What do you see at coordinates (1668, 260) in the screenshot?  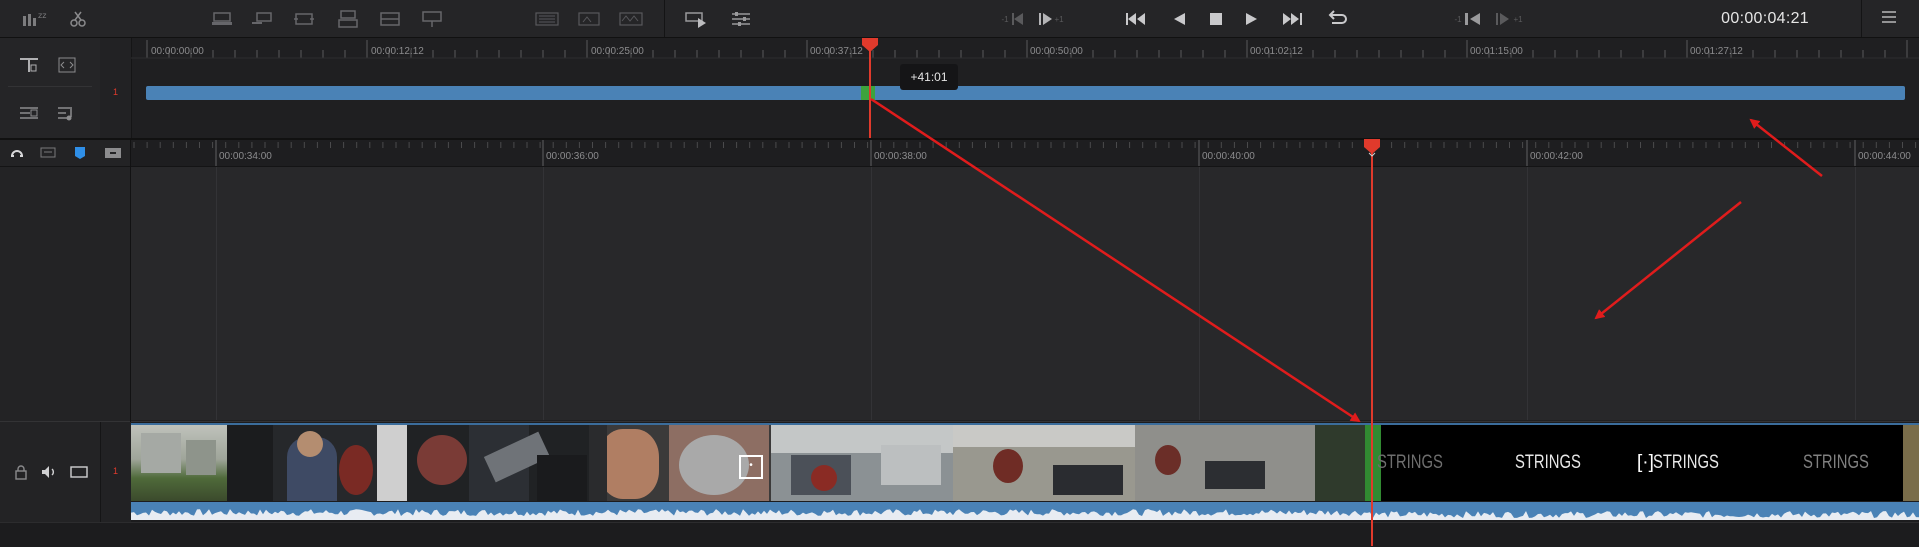 I see `annotation-arrow-to-empty-area` at bounding box center [1668, 260].